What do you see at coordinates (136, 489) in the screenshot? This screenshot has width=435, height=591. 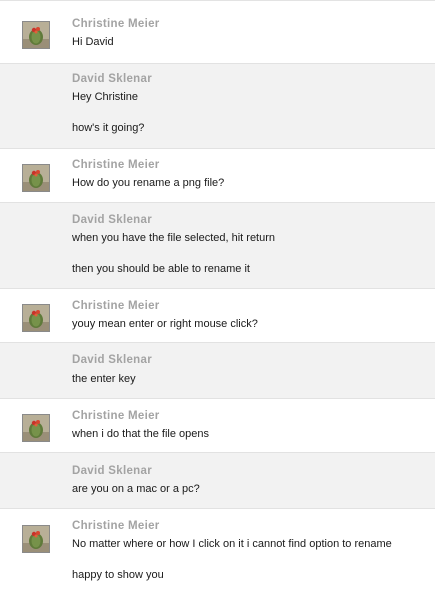 I see `message-text: are you on a mac or a pc?` at bounding box center [136, 489].